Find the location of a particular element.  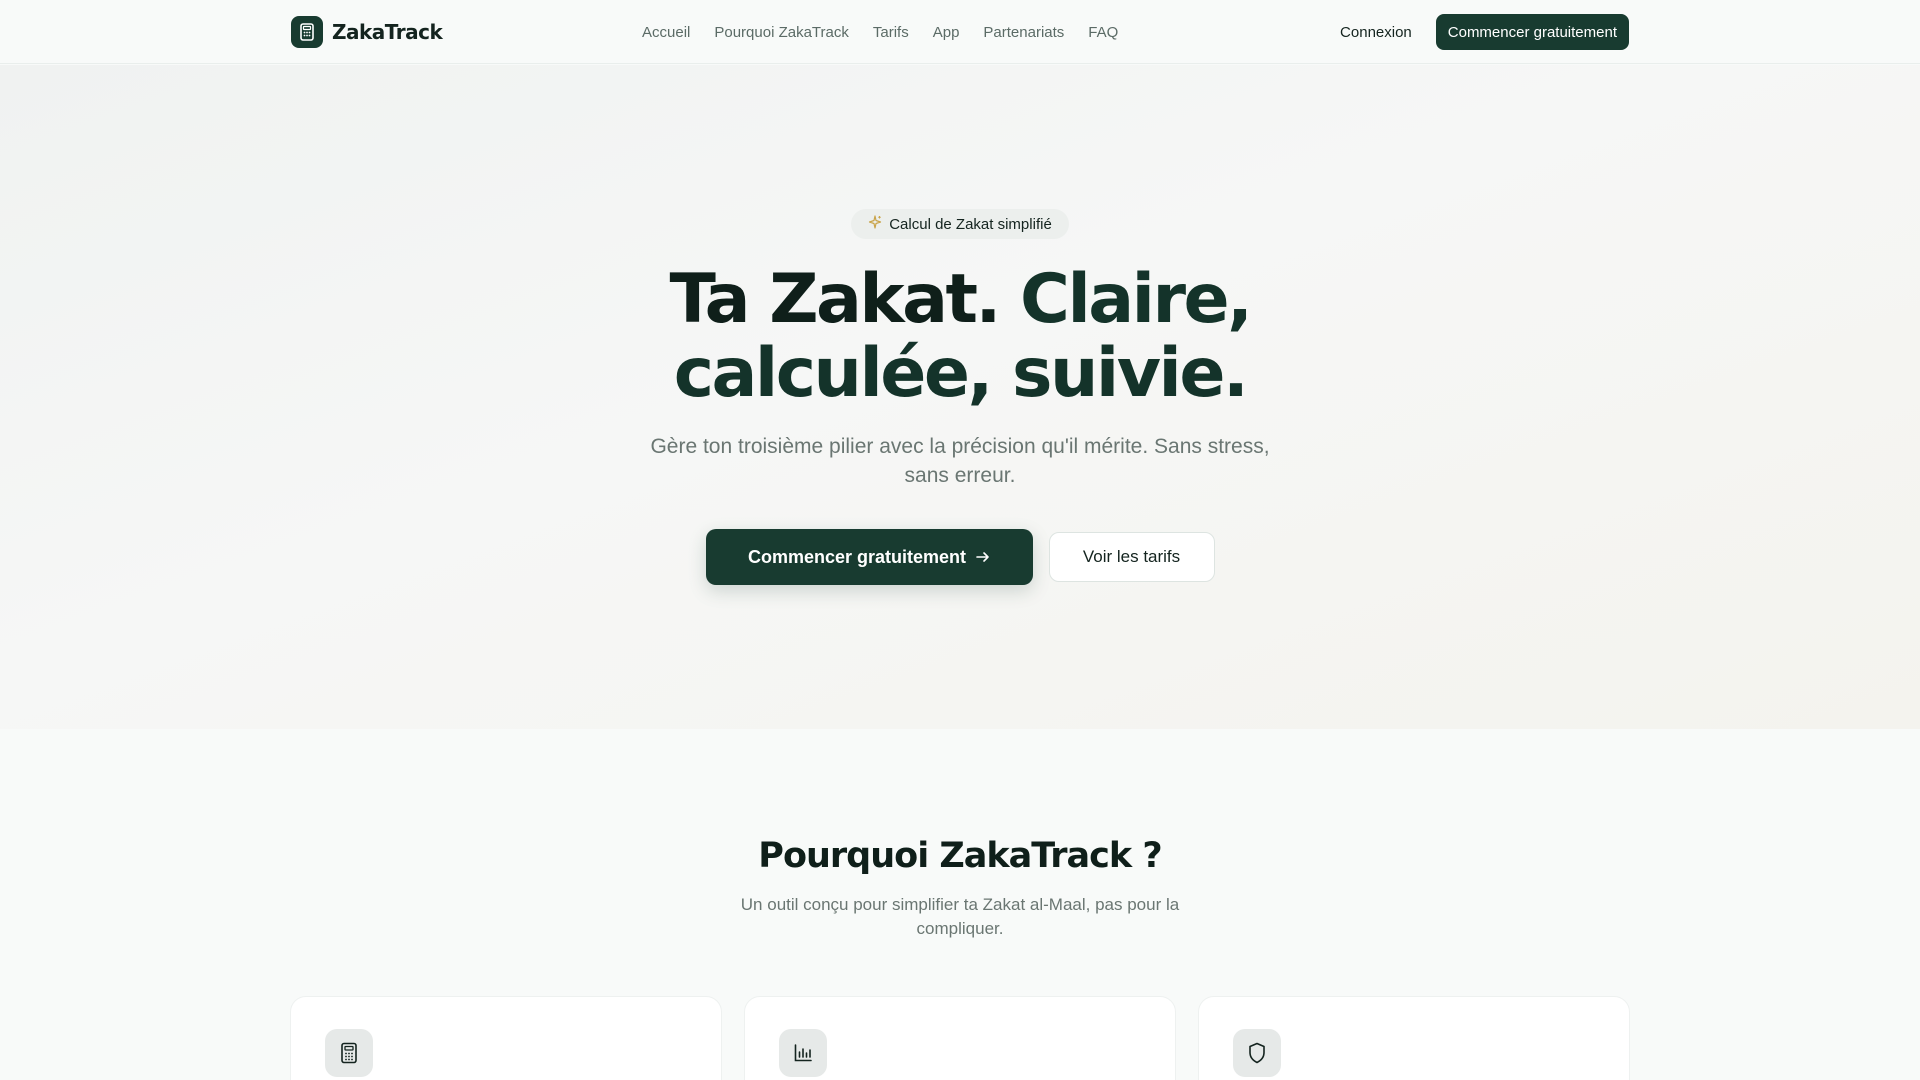

nav-signup-button: Commencer gratuitement is located at coordinates (1532, 32).